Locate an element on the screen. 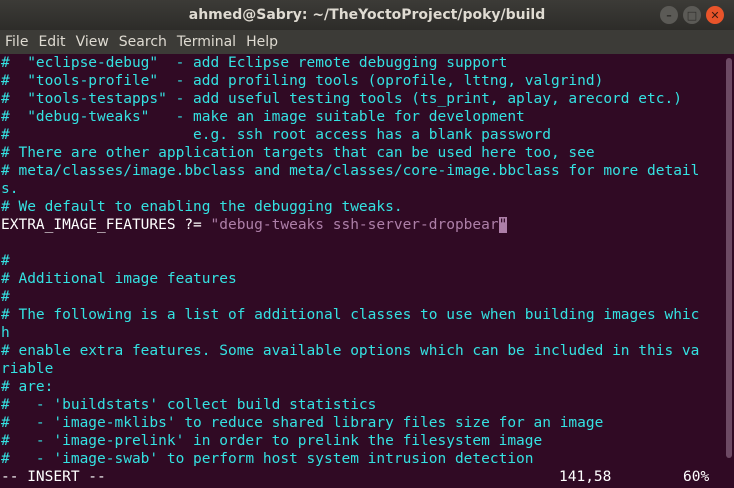  menu-bar: File Edit View Search Terminal Help is located at coordinates (367, 42).